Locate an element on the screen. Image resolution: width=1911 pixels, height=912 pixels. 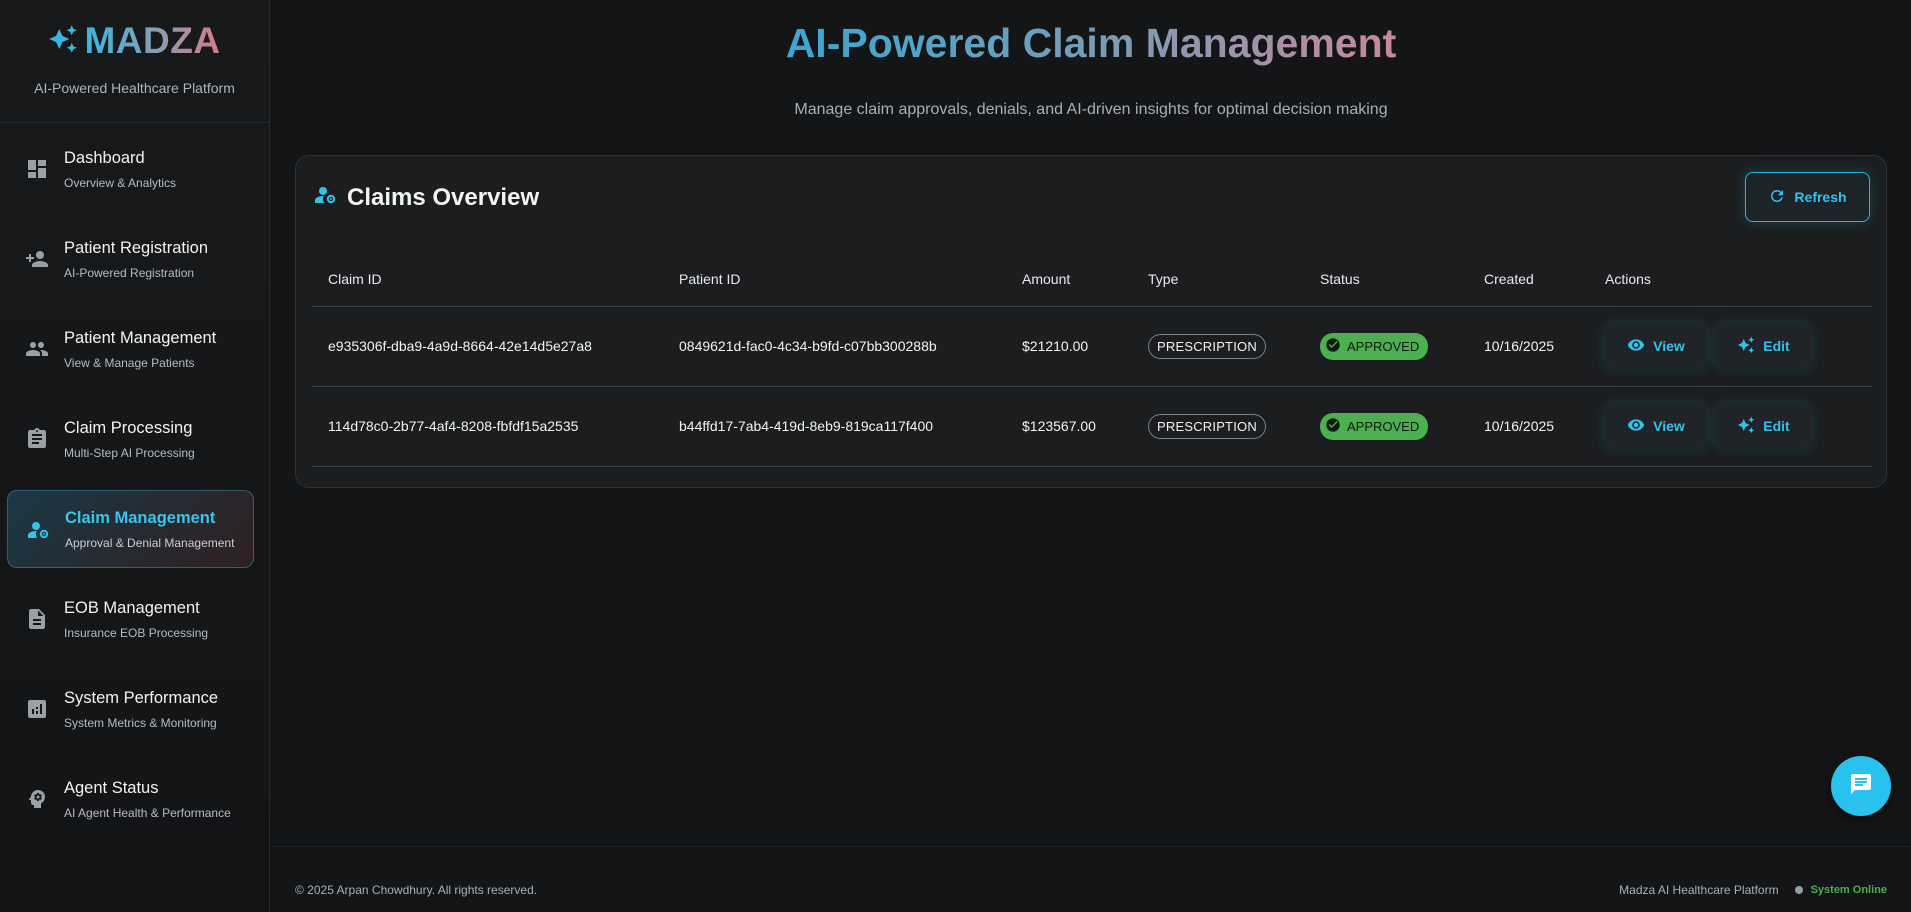
brand-logo-text: MADZA is located at coordinates (152, 41).